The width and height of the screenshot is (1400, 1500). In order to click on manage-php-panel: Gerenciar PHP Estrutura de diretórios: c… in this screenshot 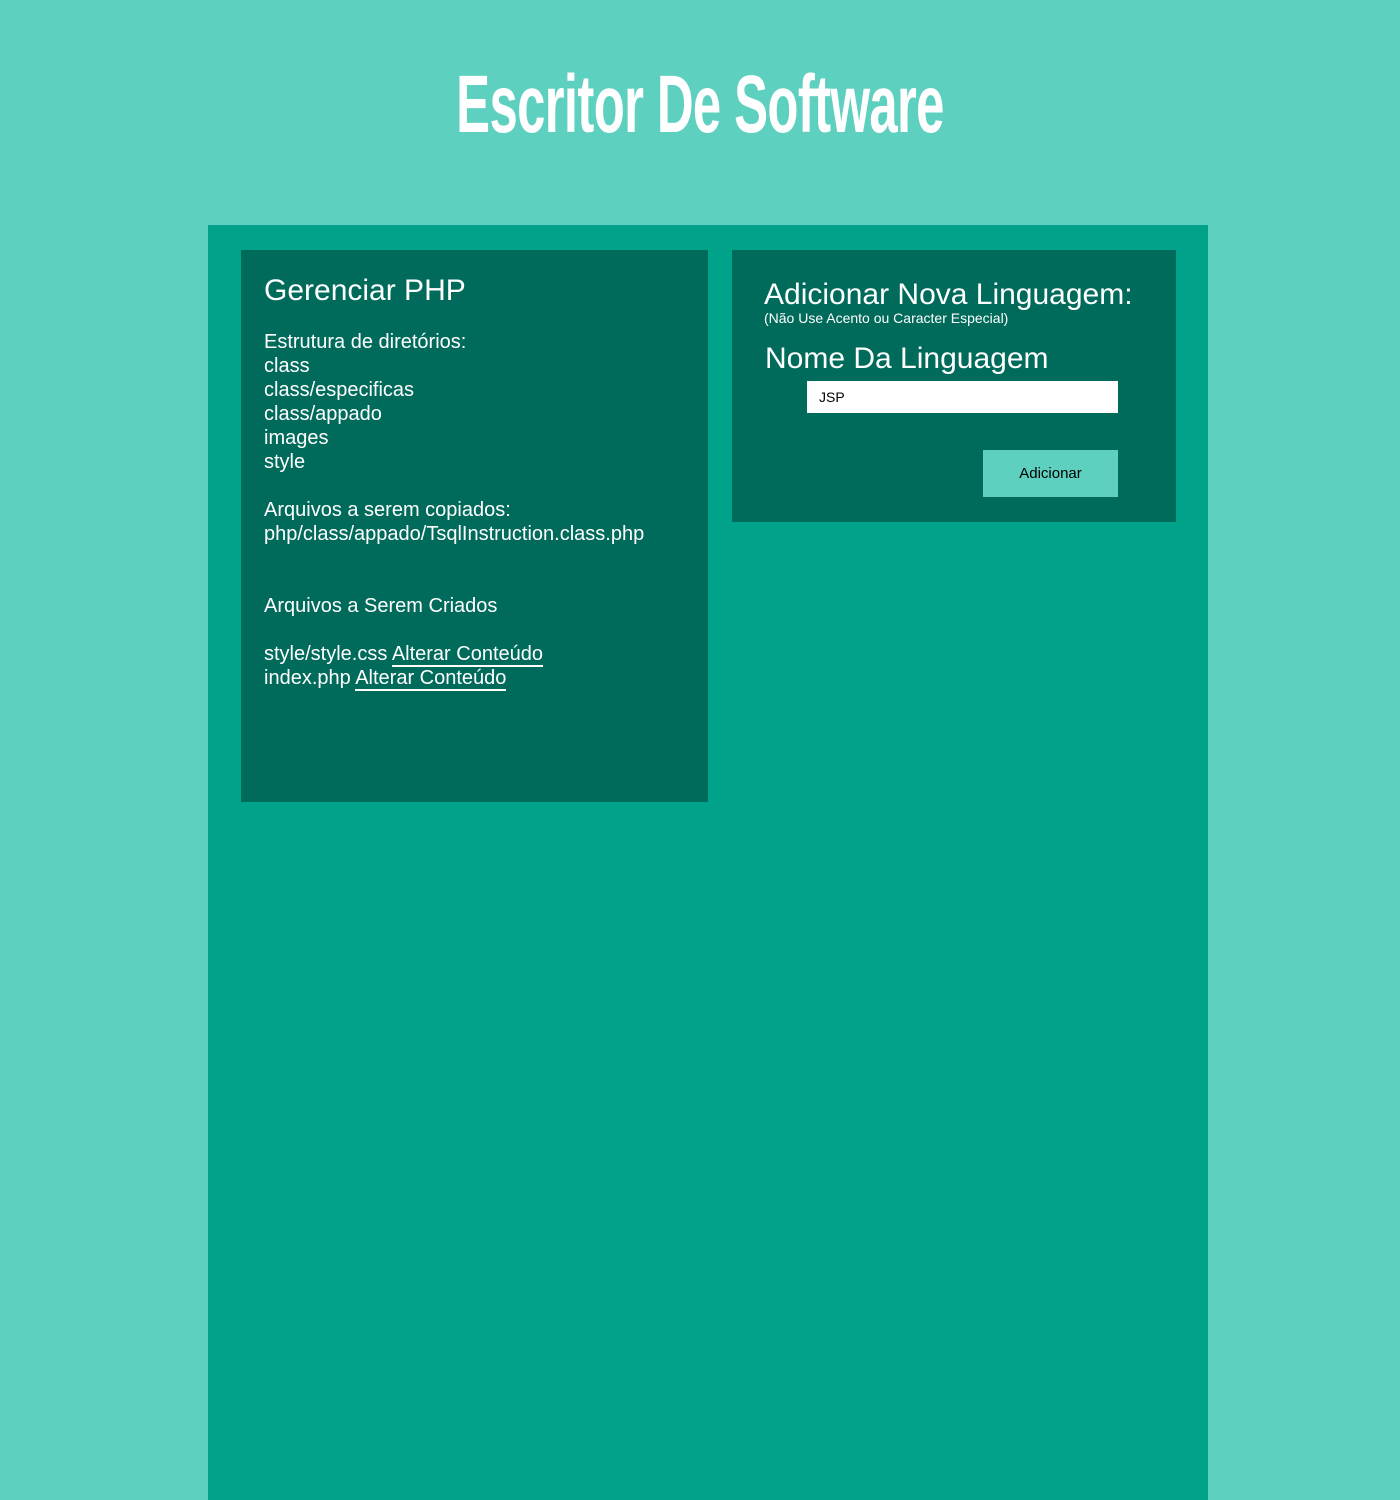, I will do `click(474, 526)`.